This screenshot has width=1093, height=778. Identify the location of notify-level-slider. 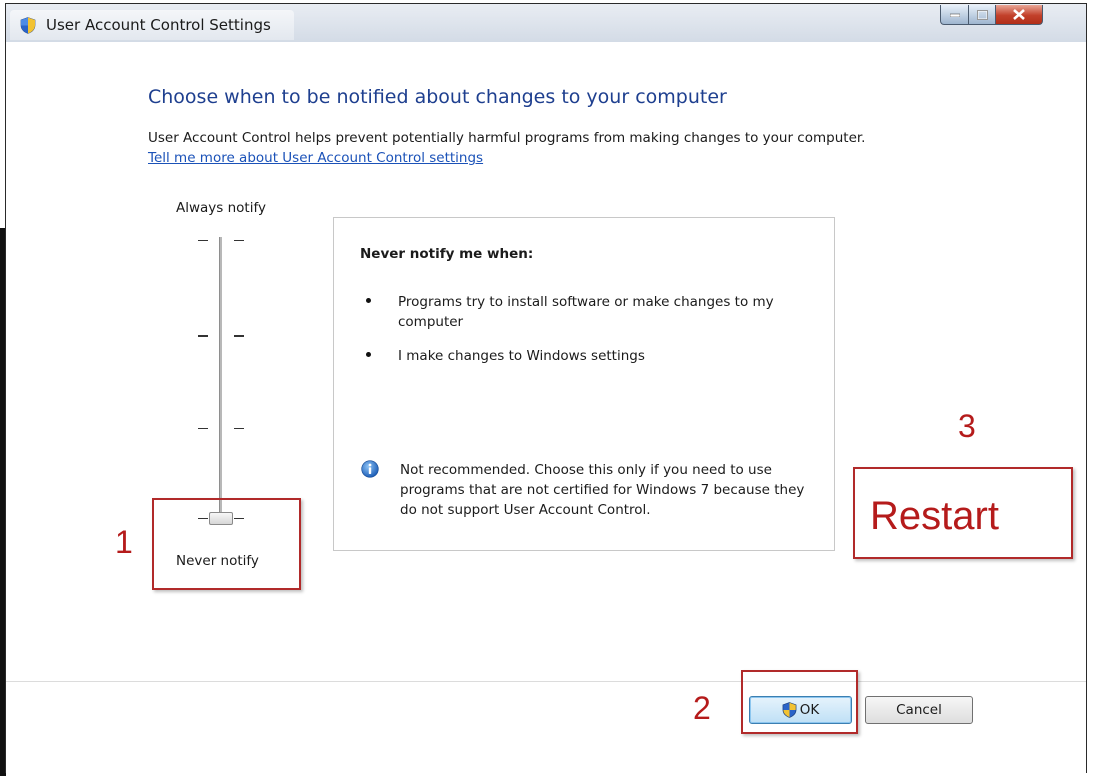
(221, 382).